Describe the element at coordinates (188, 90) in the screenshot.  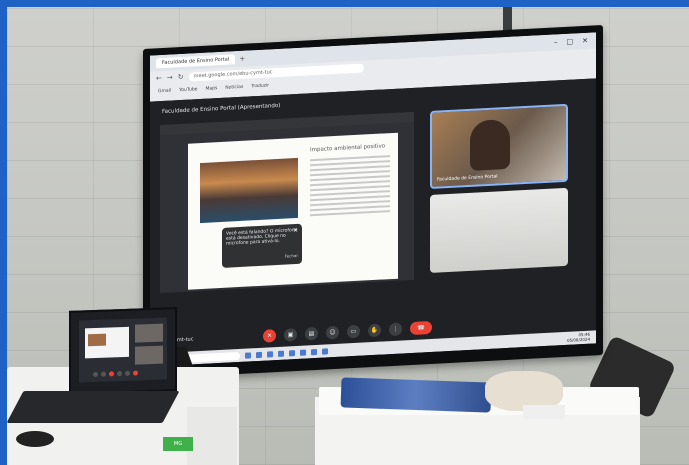
I see `bookmark-item: YouTube` at that location.